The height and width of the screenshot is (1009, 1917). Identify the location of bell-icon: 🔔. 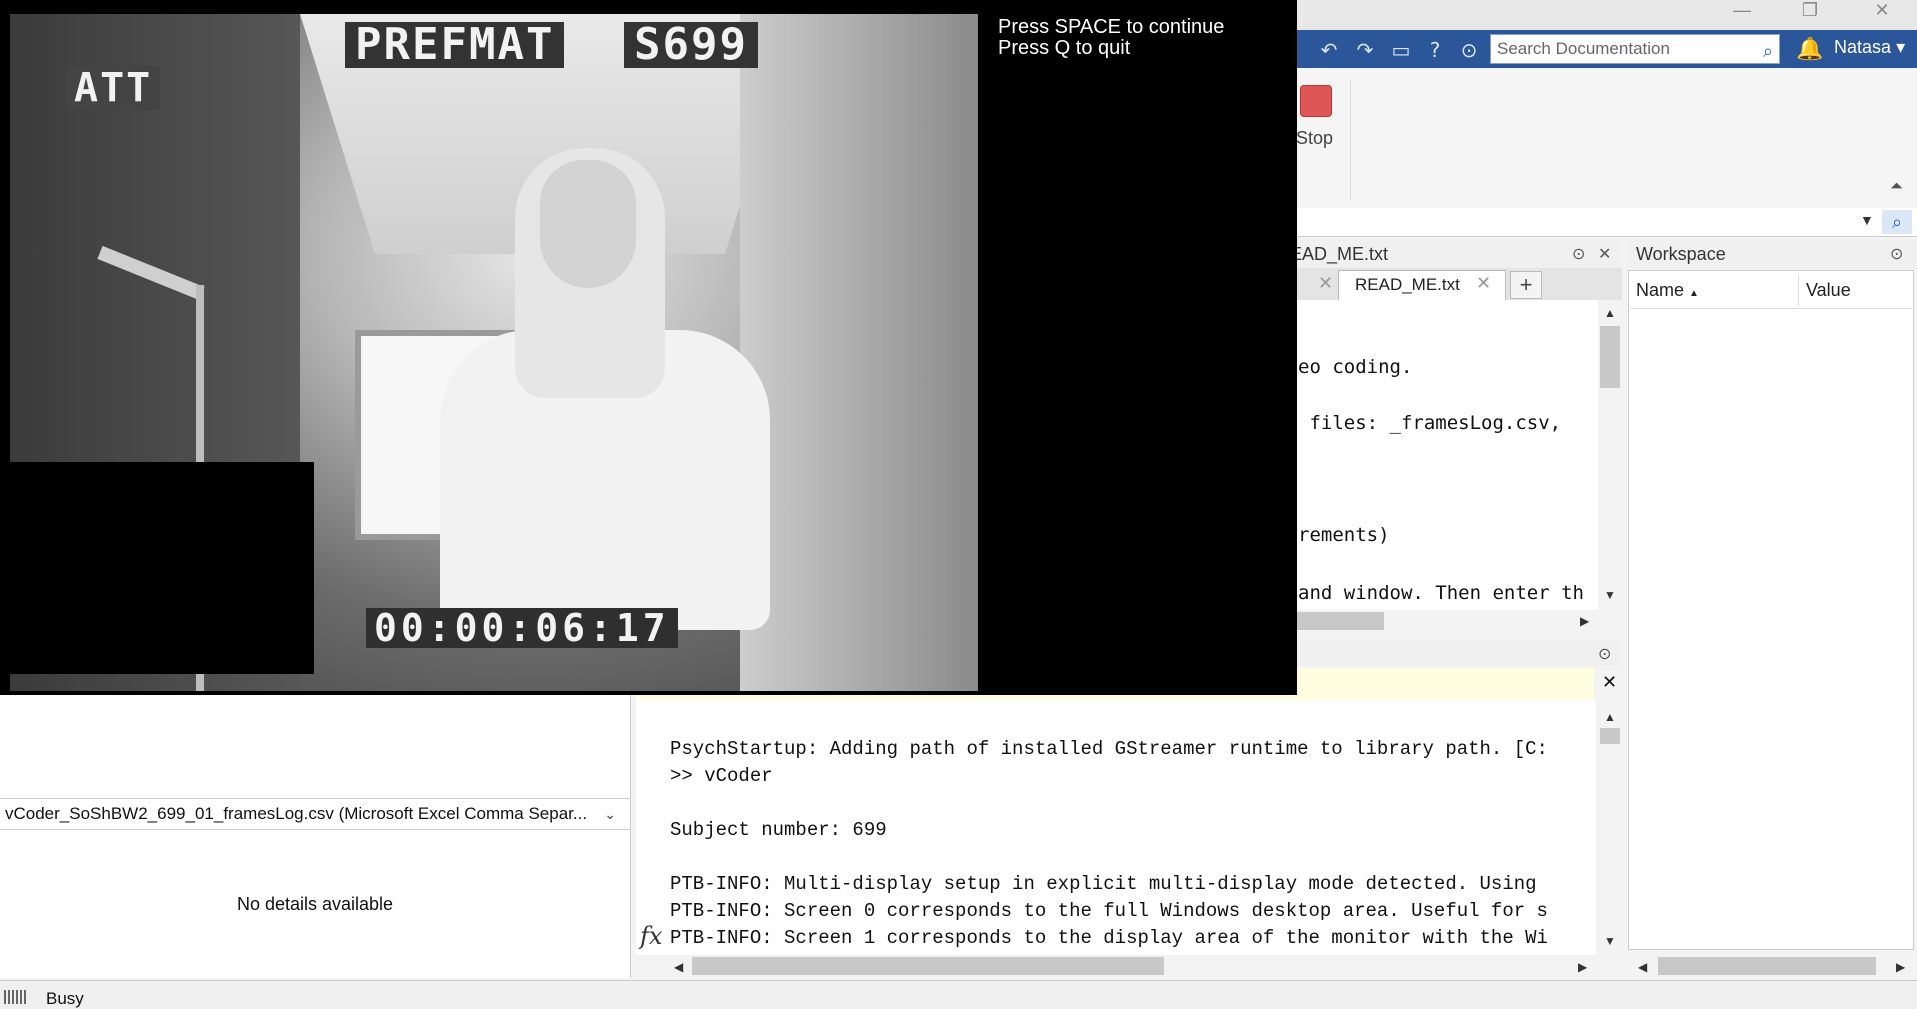
(1809, 49).